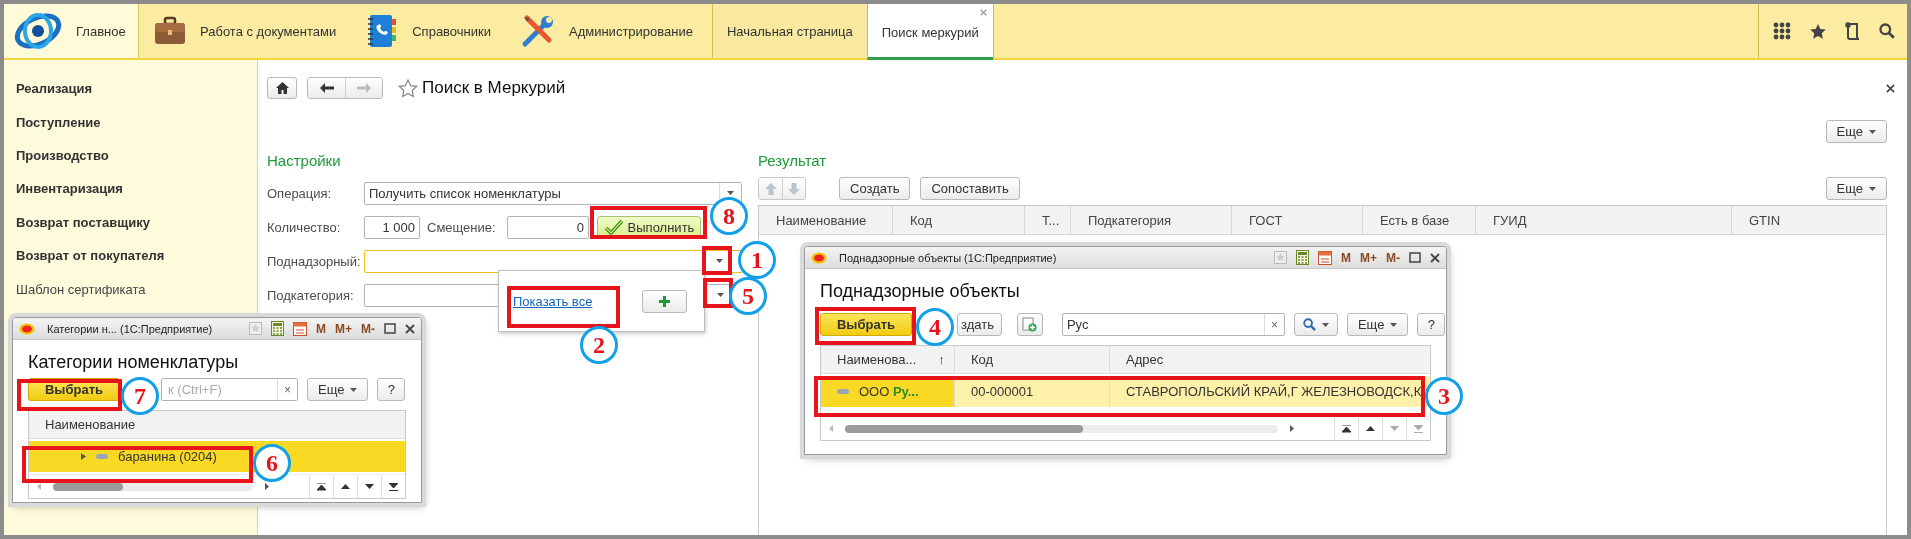 This screenshot has height=539, width=1911. What do you see at coordinates (58, 122) in the screenshot?
I see `sidebar-link: Поступление` at bounding box center [58, 122].